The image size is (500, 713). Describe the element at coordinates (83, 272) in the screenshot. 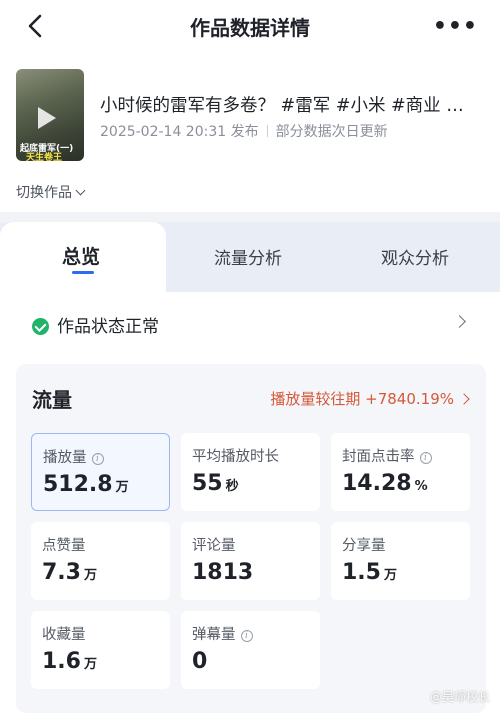

I see `tab-active-indicator` at that location.